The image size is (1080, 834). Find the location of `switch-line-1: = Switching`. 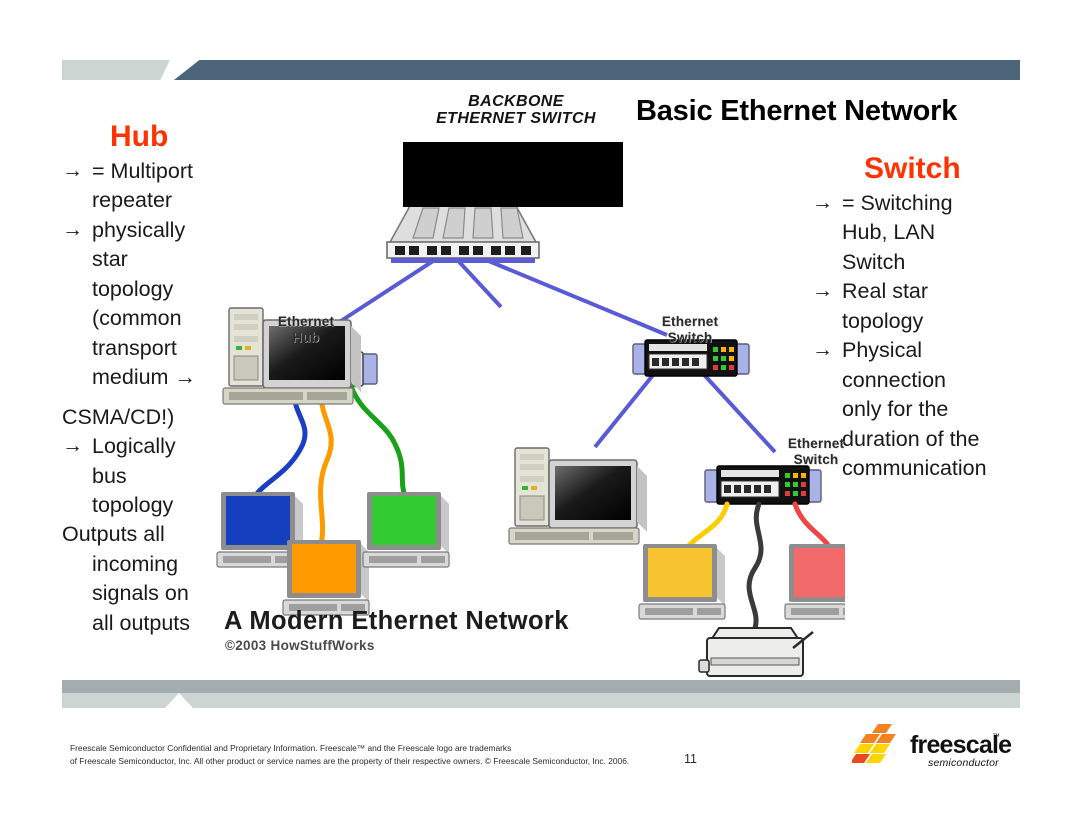

switch-line-1: = Switching is located at coordinates (897, 203).